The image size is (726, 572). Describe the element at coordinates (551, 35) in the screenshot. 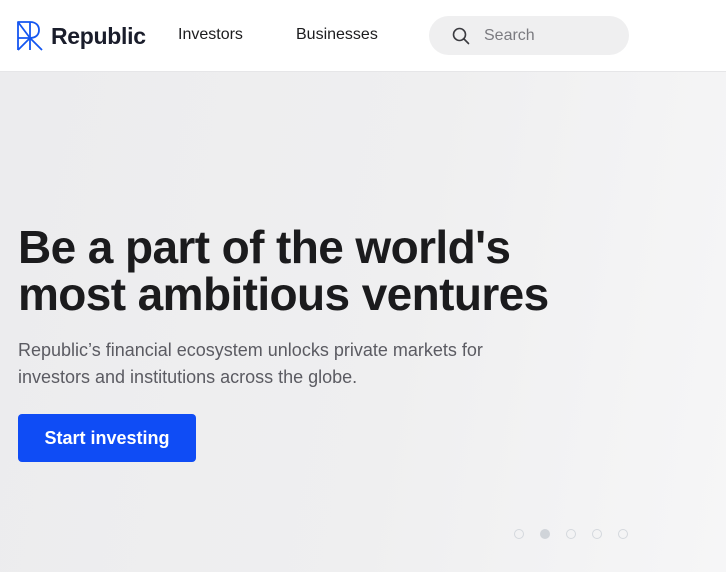

I see `search-input` at that location.